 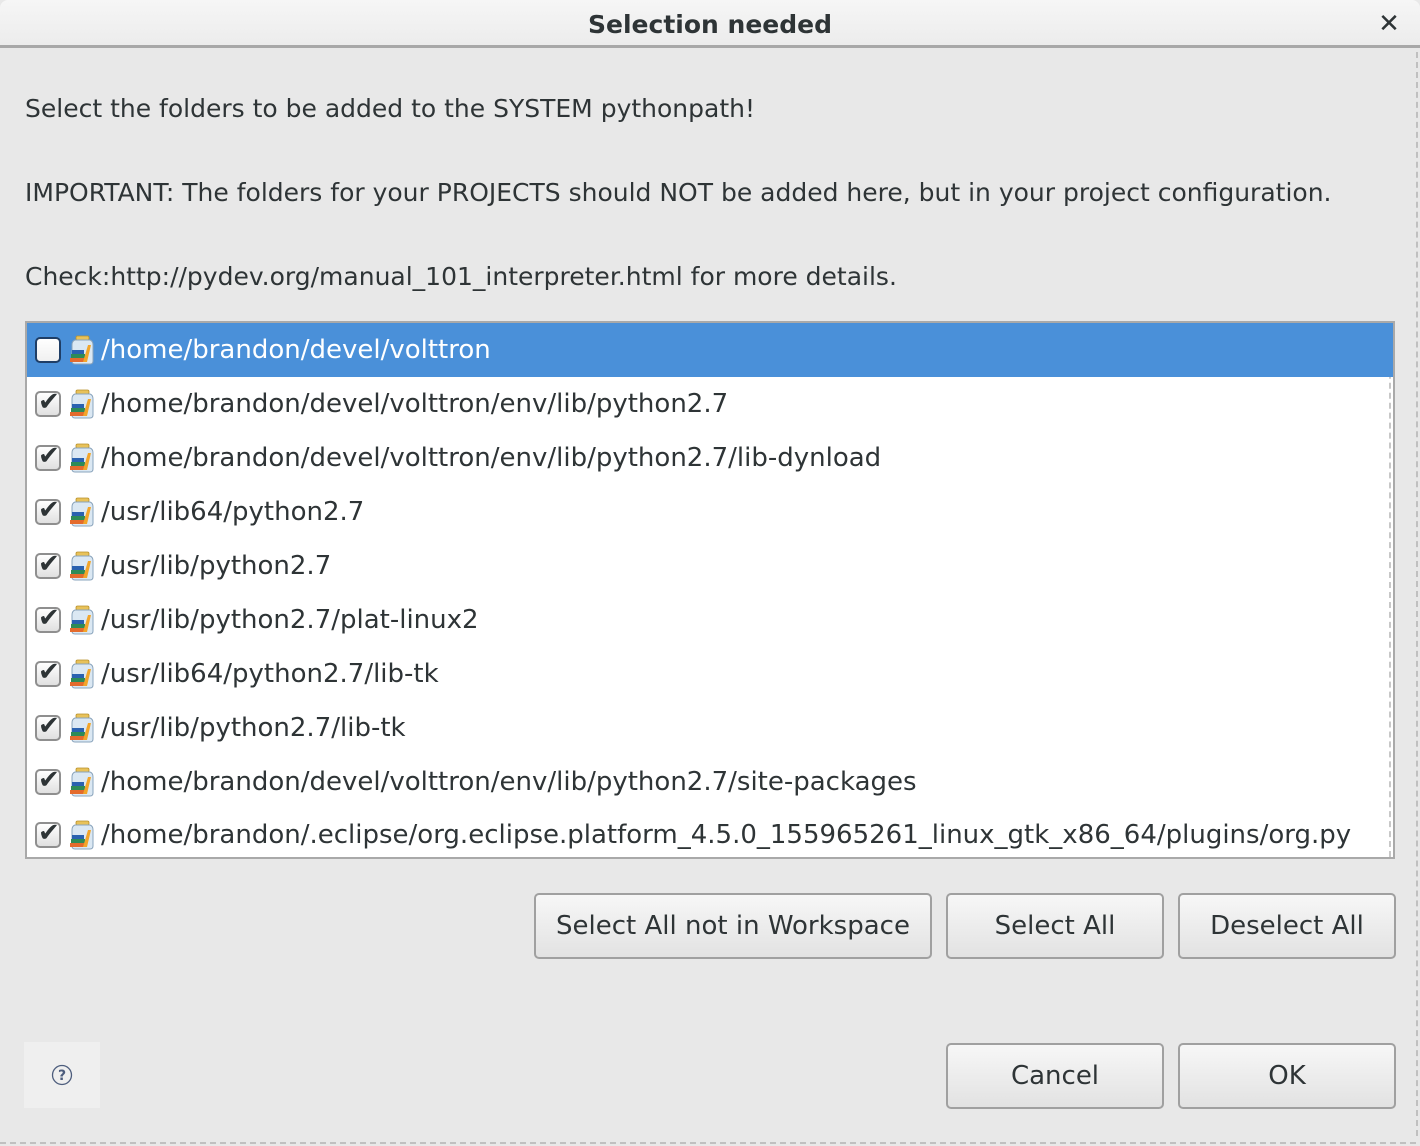 What do you see at coordinates (233, 512) in the screenshot?
I see `folder-path: /usr/lib64/python2.7` at bounding box center [233, 512].